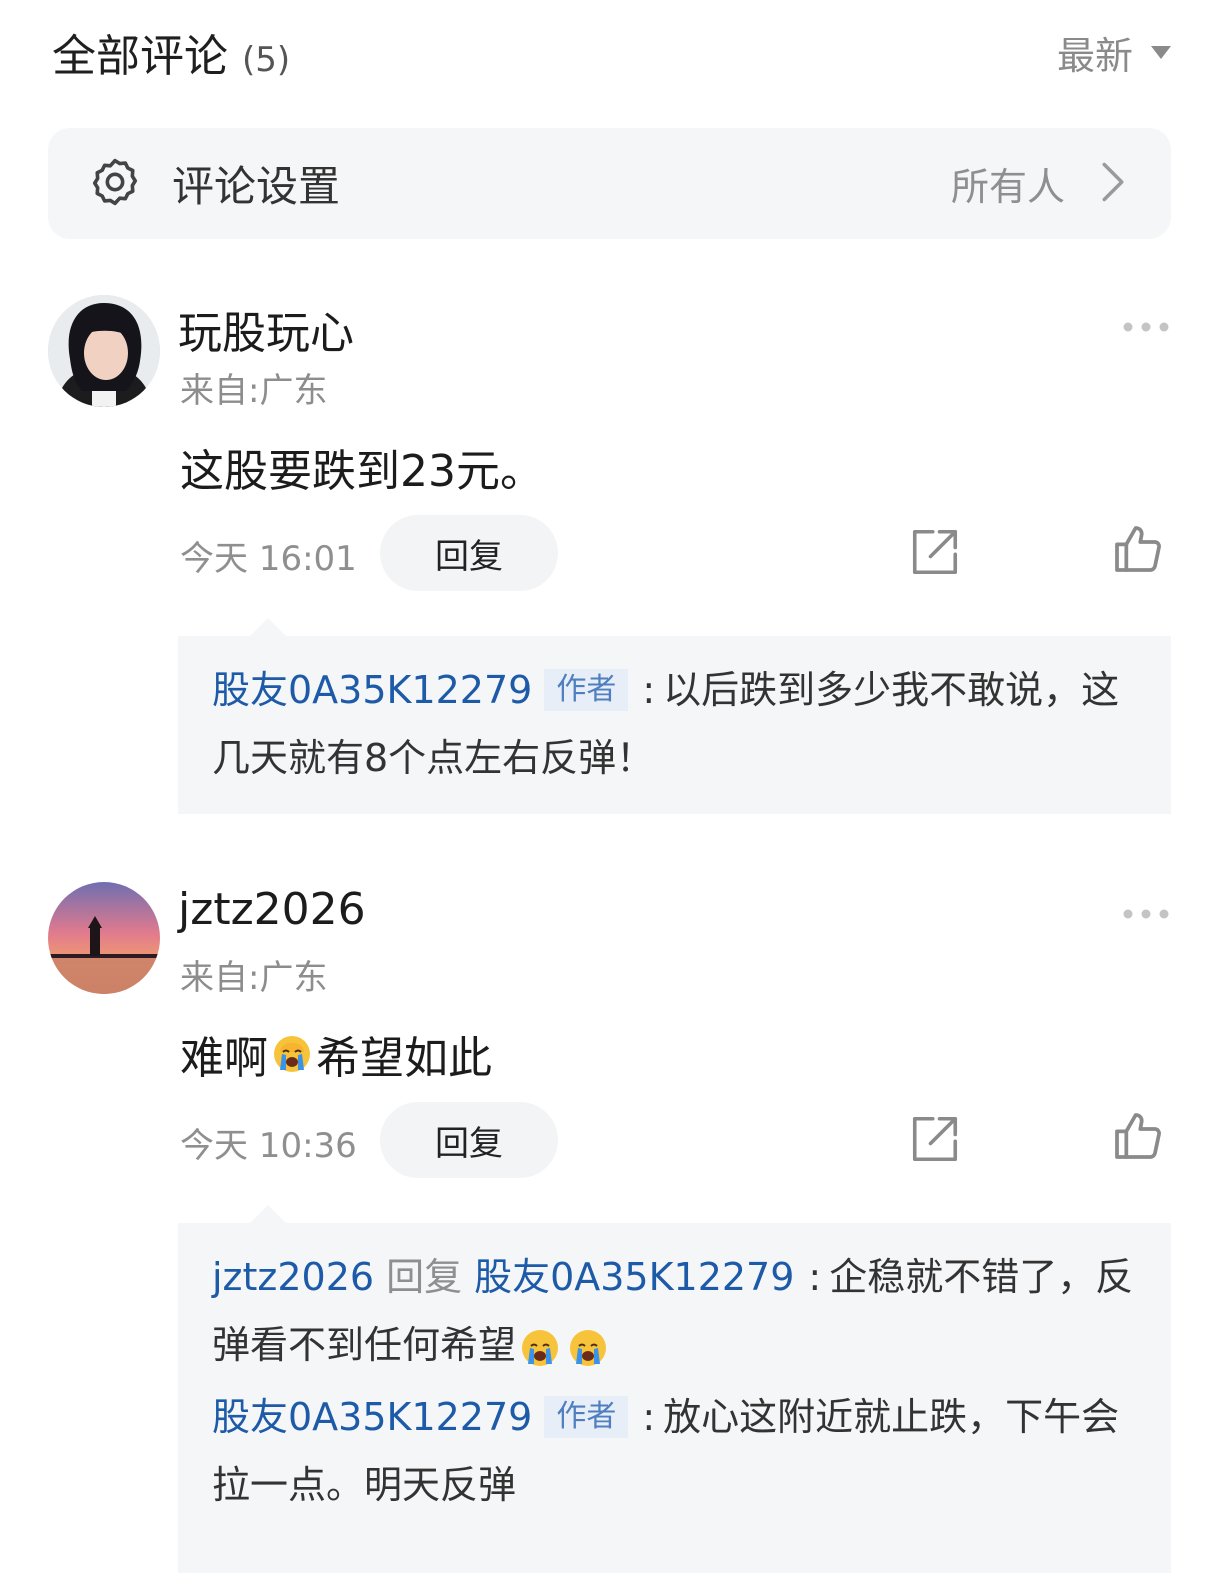  Describe the element at coordinates (404, 1058) in the screenshot. I see `comment-text-part: 希望如此` at that location.